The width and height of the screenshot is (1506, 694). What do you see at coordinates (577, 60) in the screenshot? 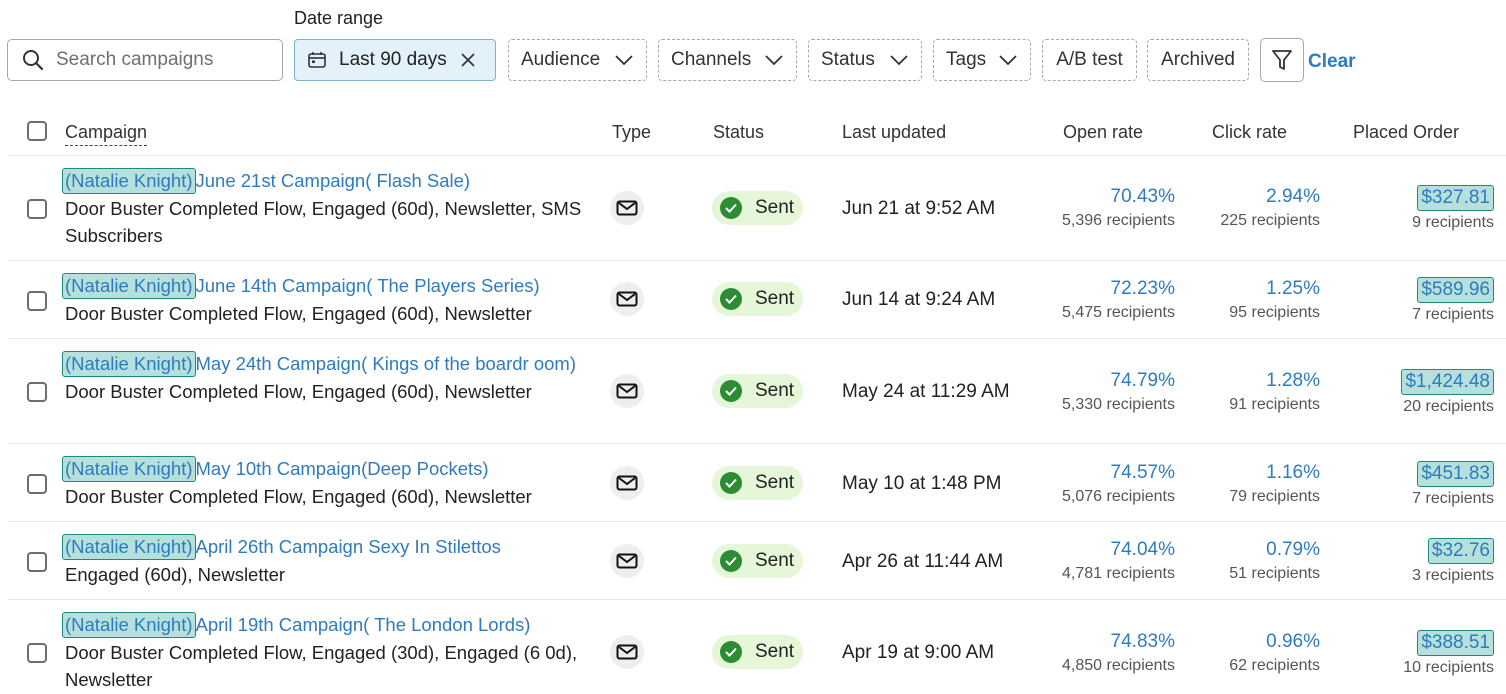
I see `audience-filter: Audience` at bounding box center [577, 60].